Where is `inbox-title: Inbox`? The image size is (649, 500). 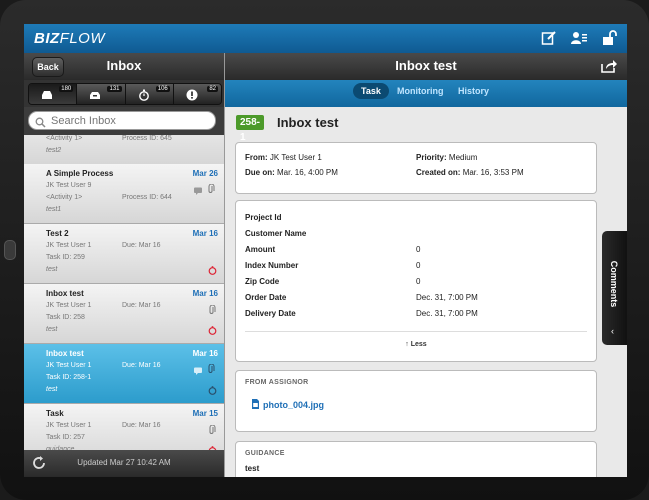
inbox-title: Inbox is located at coordinates (124, 65).